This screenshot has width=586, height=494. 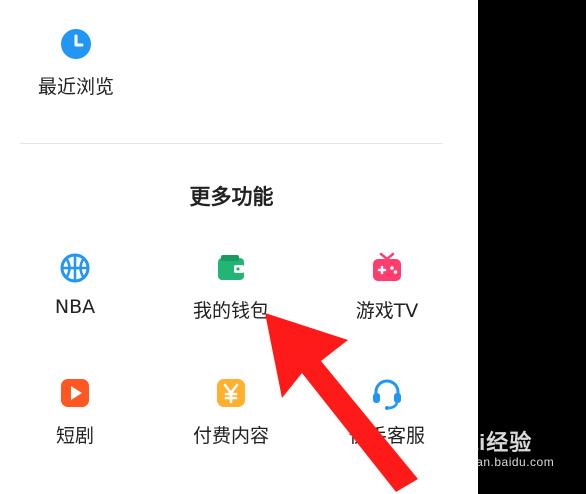 What do you see at coordinates (502, 462) in the screenshot?
I see `watermark-url: jingyan.baidu.com` at bounding box center [502, 462].